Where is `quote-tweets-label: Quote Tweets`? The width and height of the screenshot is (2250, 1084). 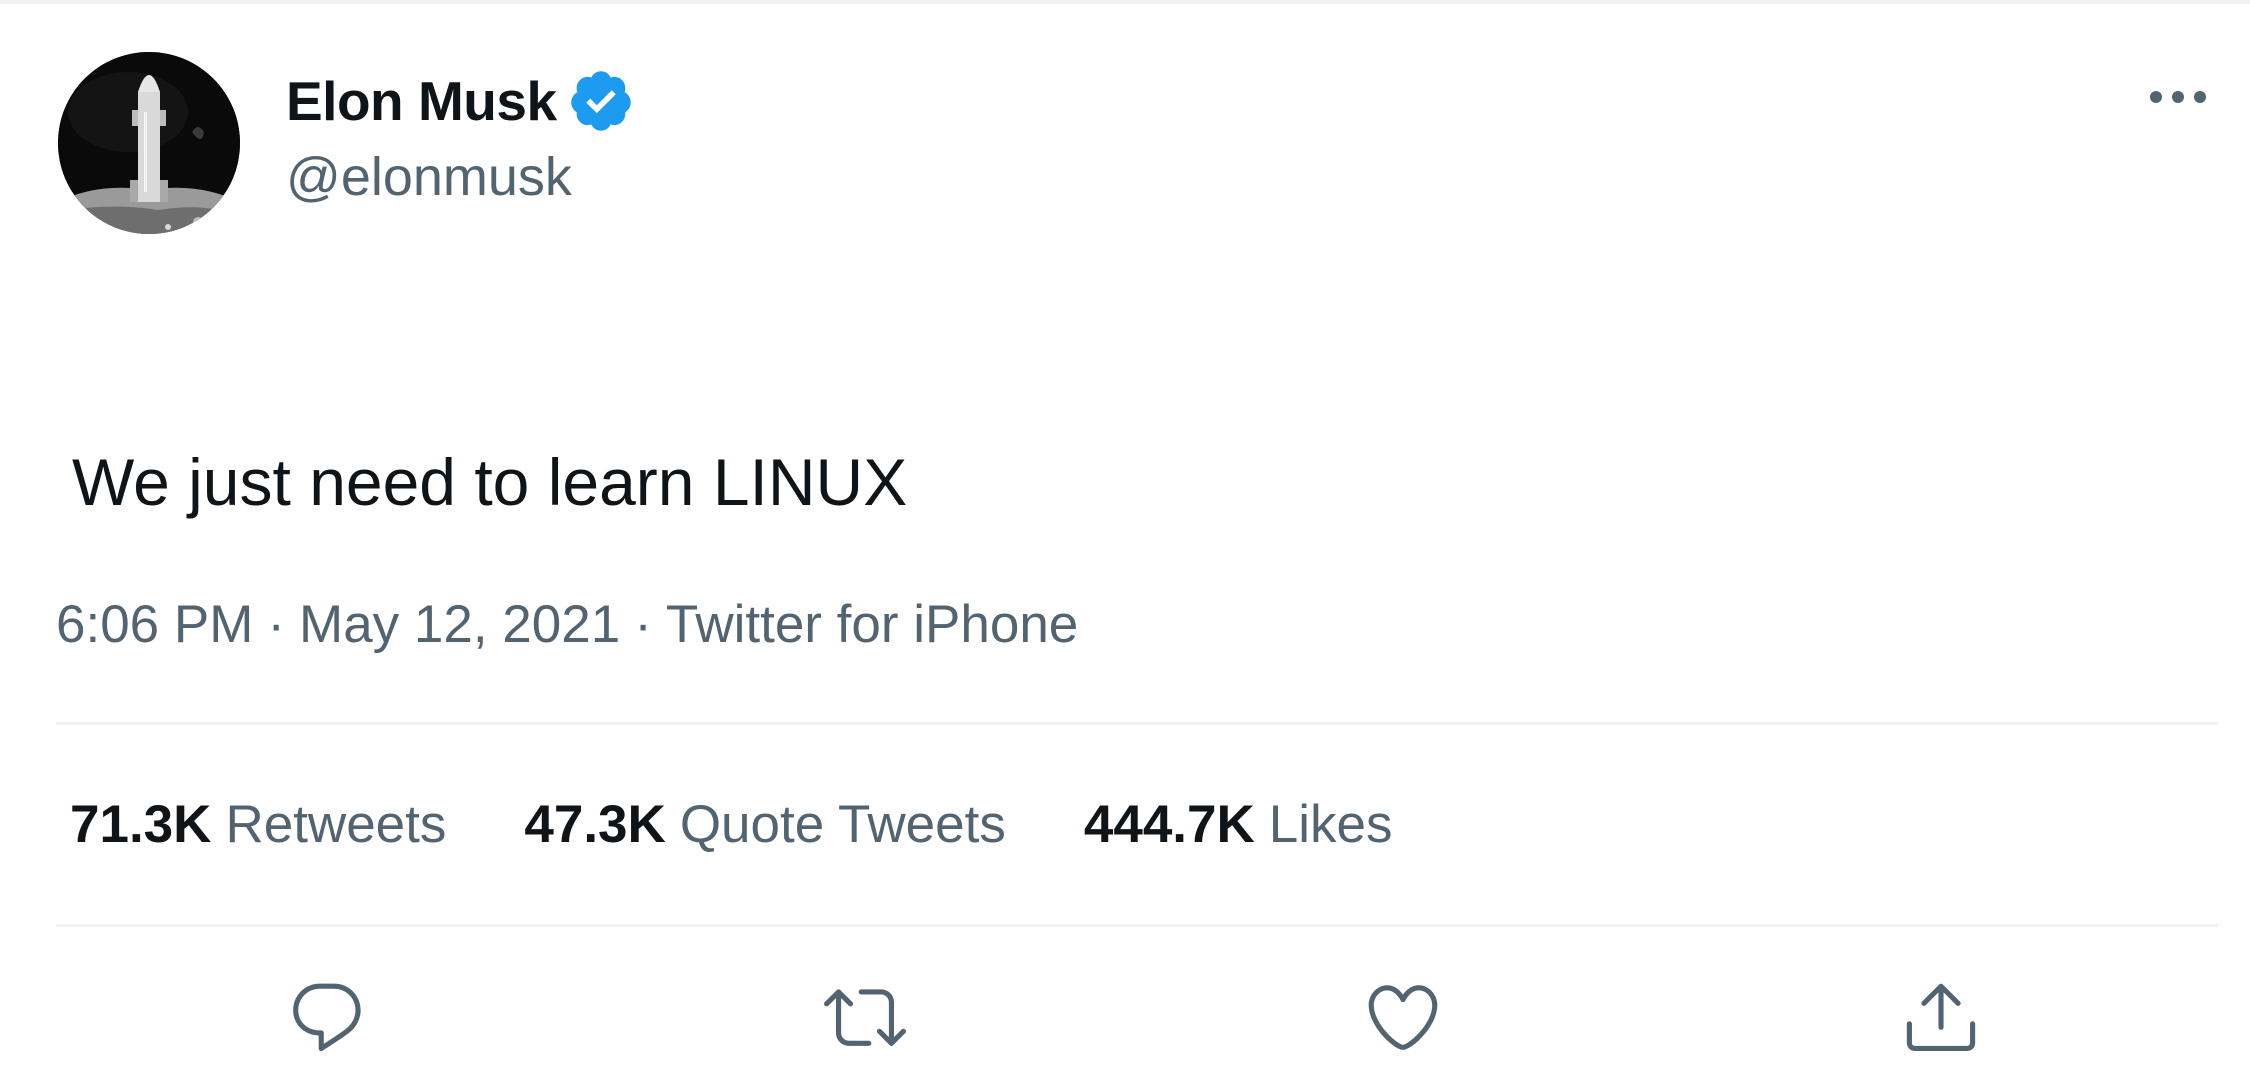 quote-tweets-label: Quote Tweets is located at coordinates (842, 824).